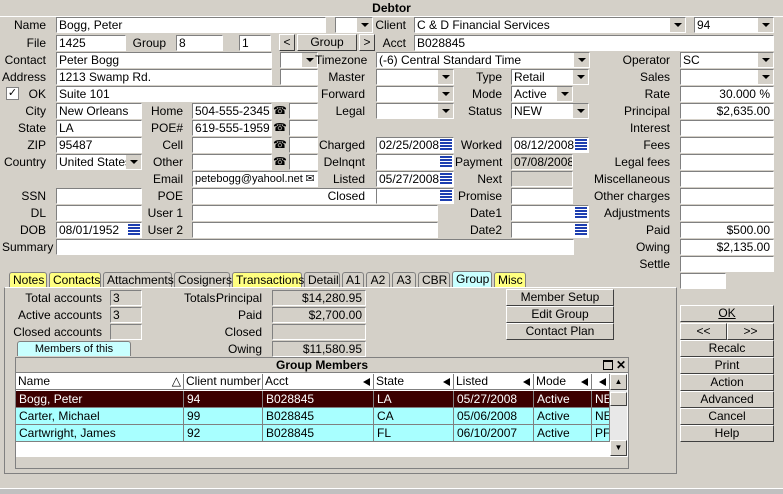 This screenshot has height=494, width=783. I want to click on misc-field, so click(727, 179).